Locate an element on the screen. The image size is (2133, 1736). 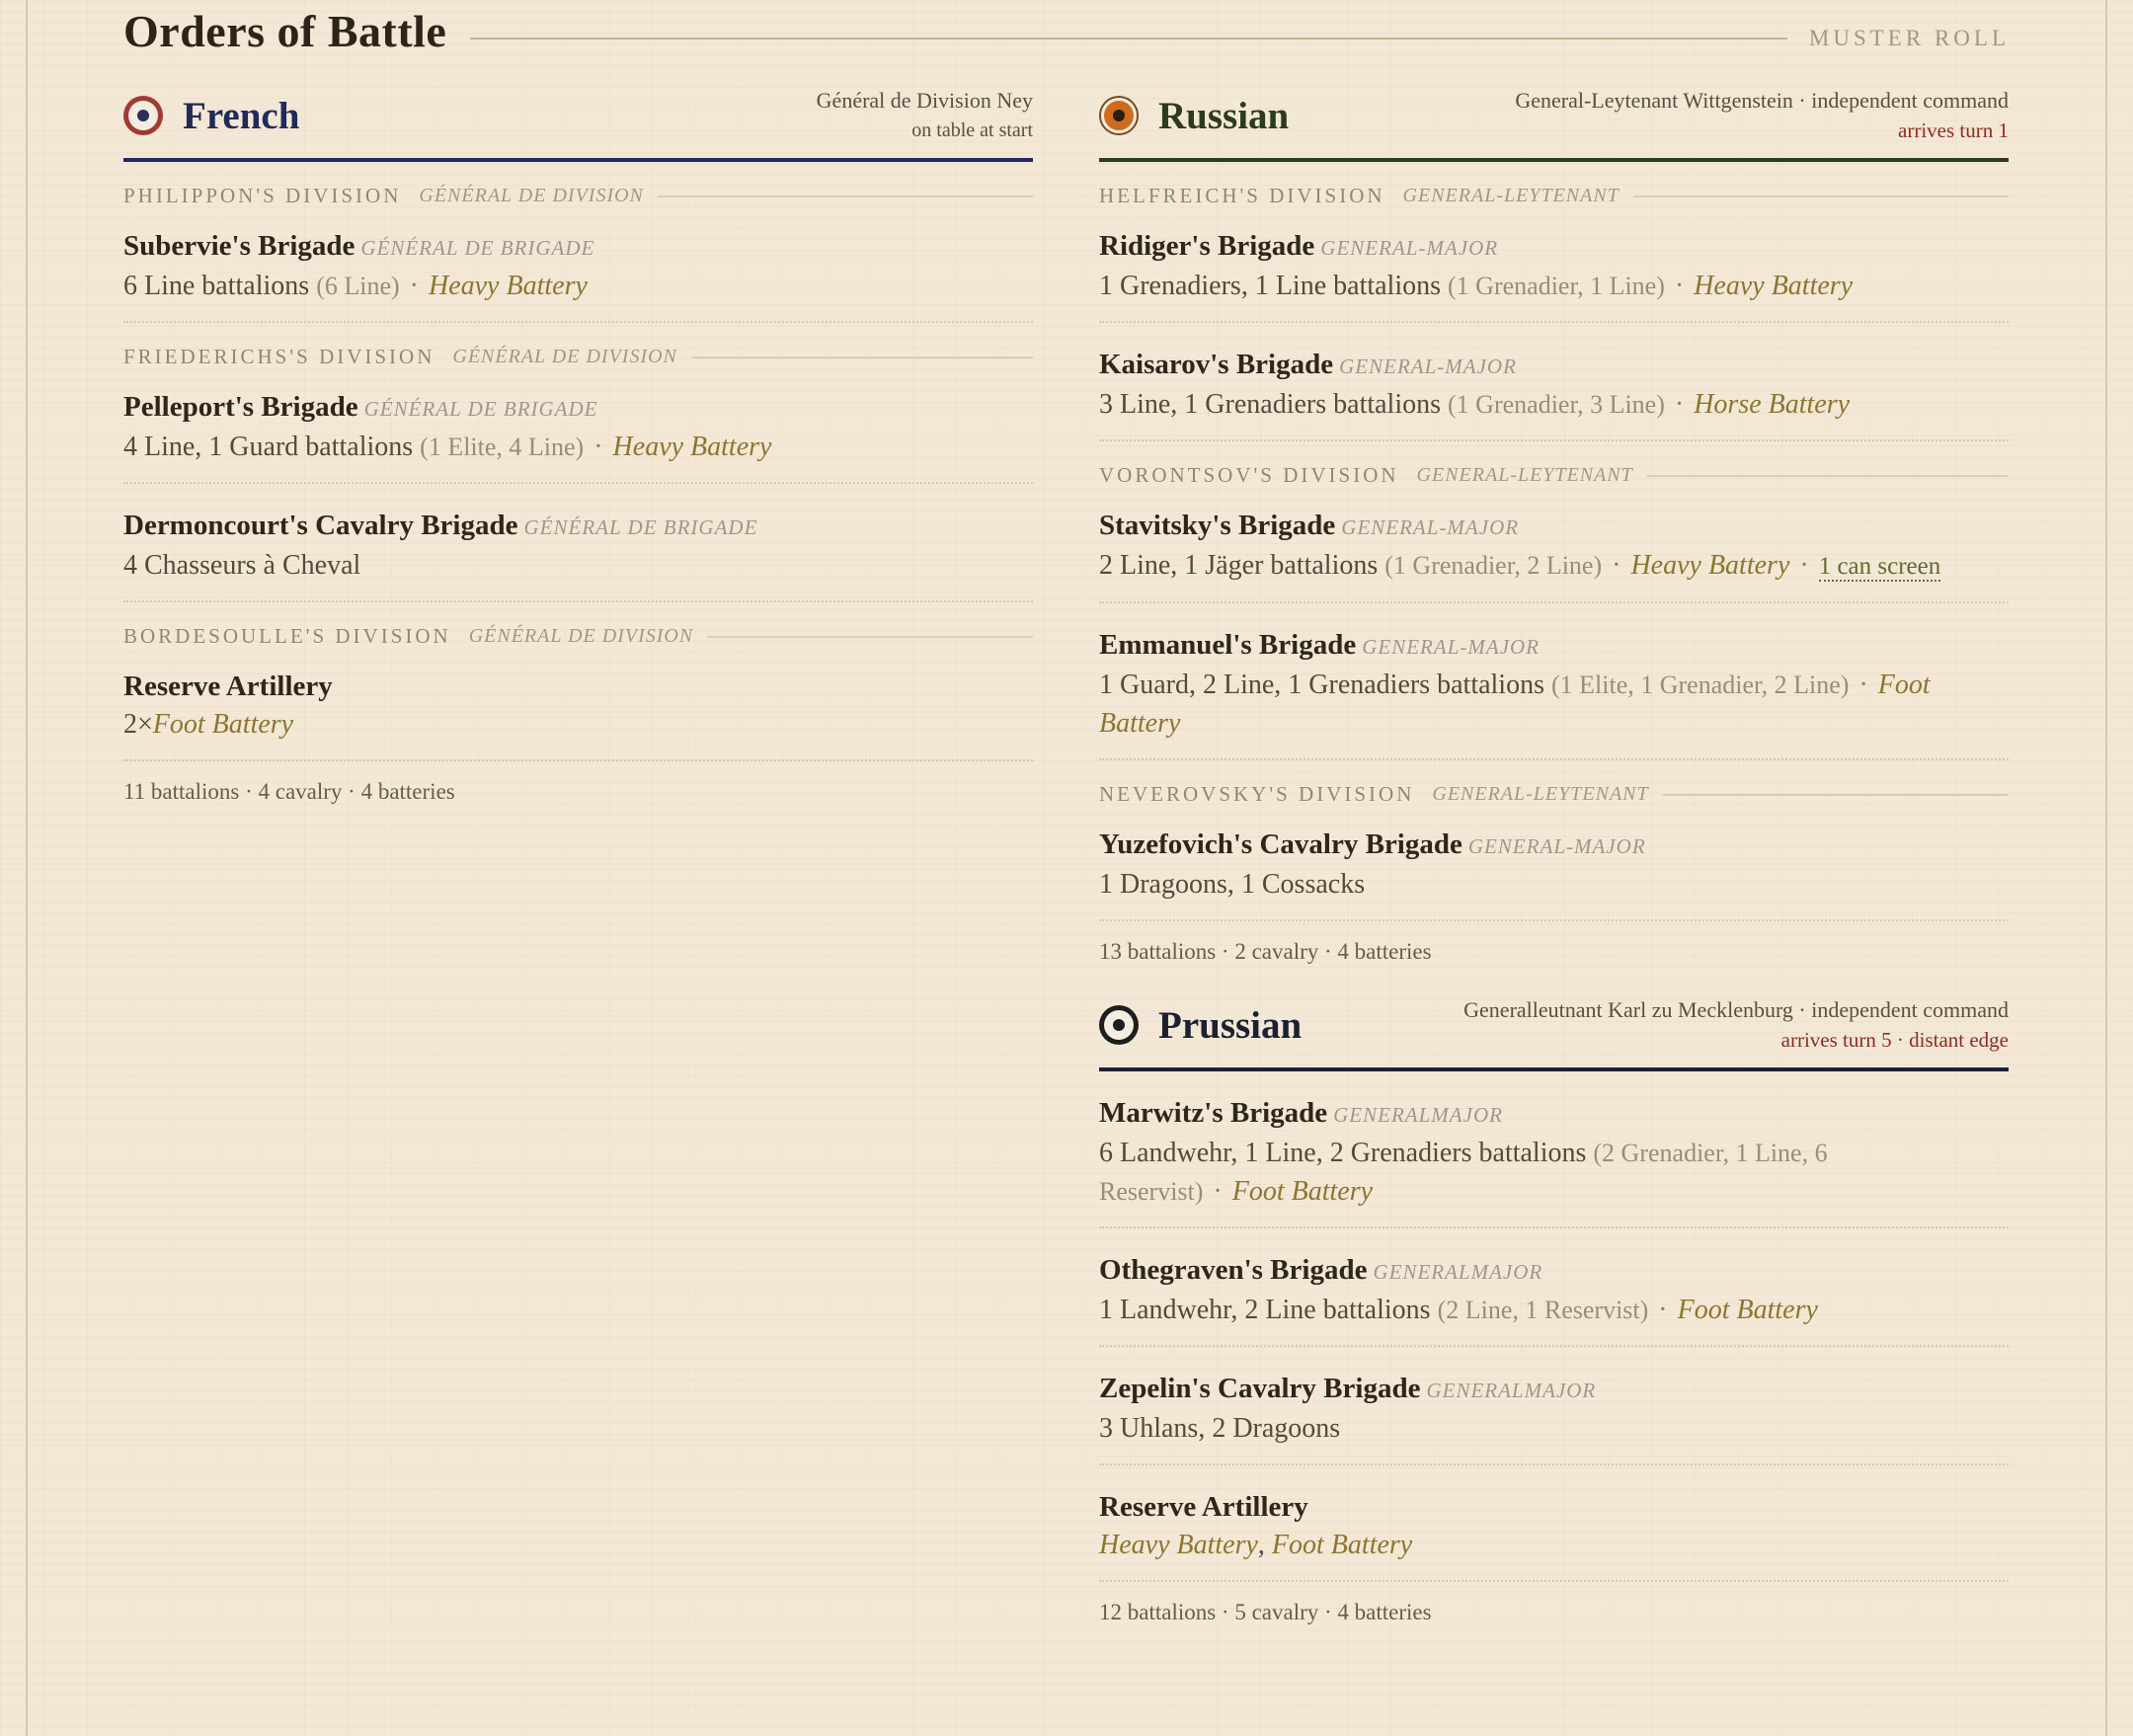
faction-status: on table at start is located at coordinates (972, 130).